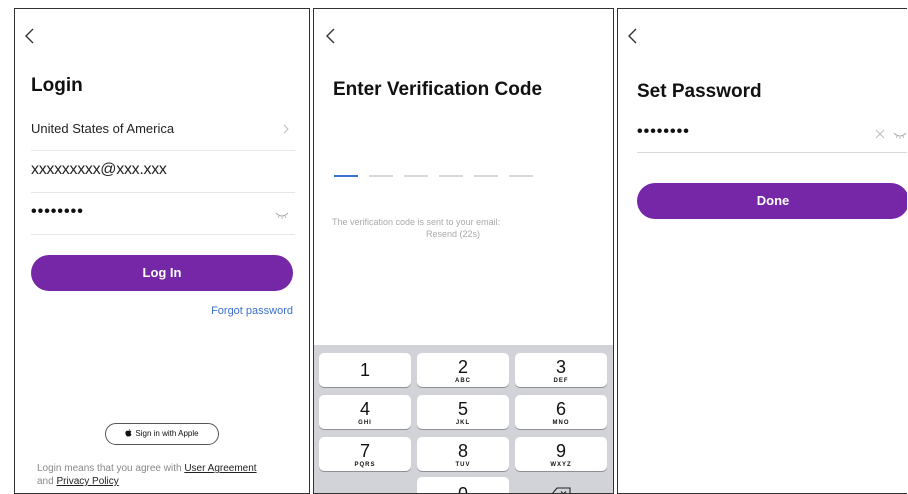 This screenshot has width=908, height=494. I want to click on key-digit: 1, so click(364, 370).